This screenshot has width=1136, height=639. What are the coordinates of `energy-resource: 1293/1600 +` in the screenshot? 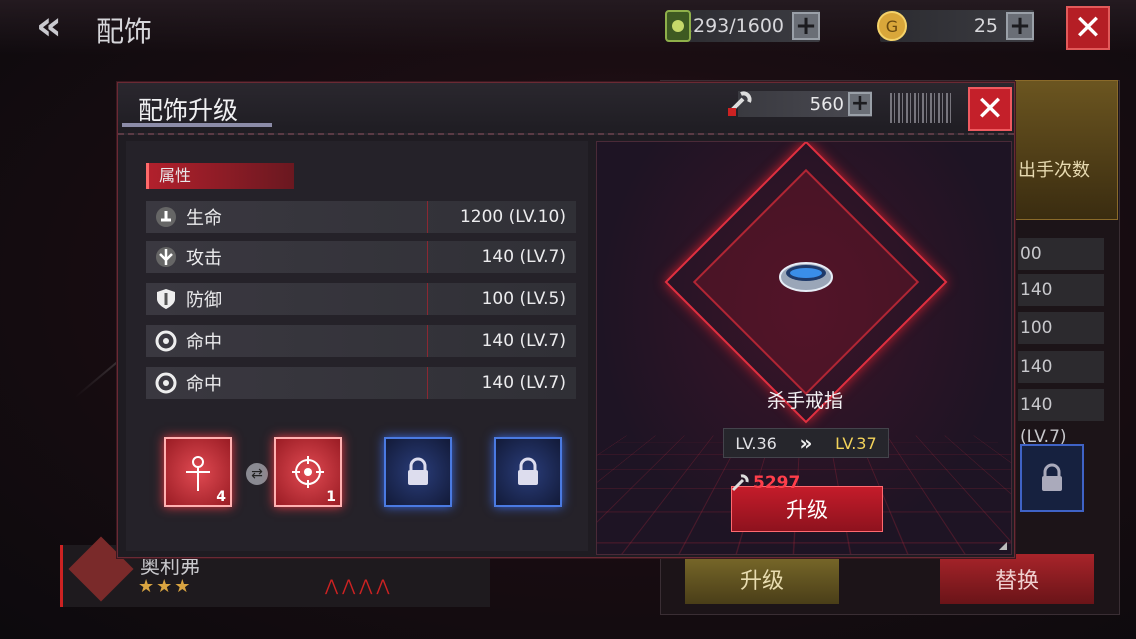 It's located at (742, 26).